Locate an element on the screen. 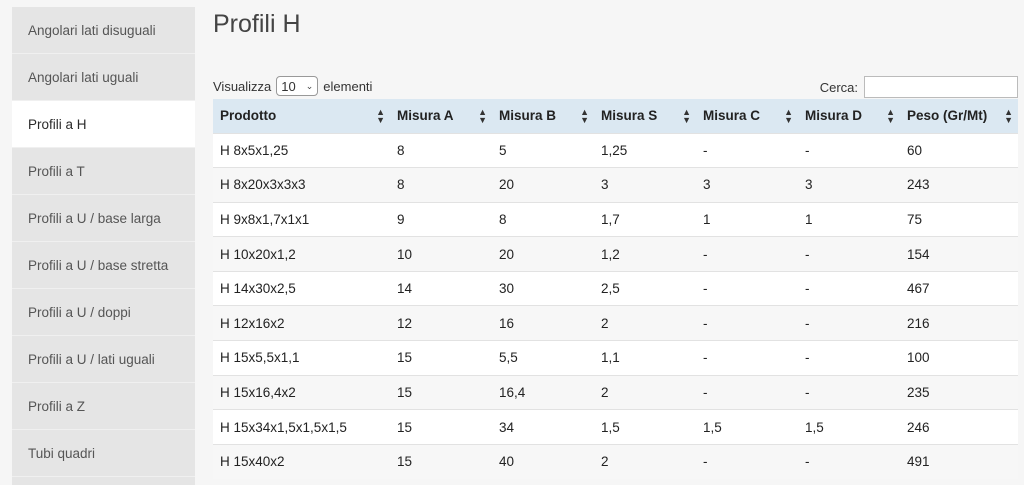 This screenshot has height=485, width=1024. table-cell: 5,5 is located at coordinates (543, 358).